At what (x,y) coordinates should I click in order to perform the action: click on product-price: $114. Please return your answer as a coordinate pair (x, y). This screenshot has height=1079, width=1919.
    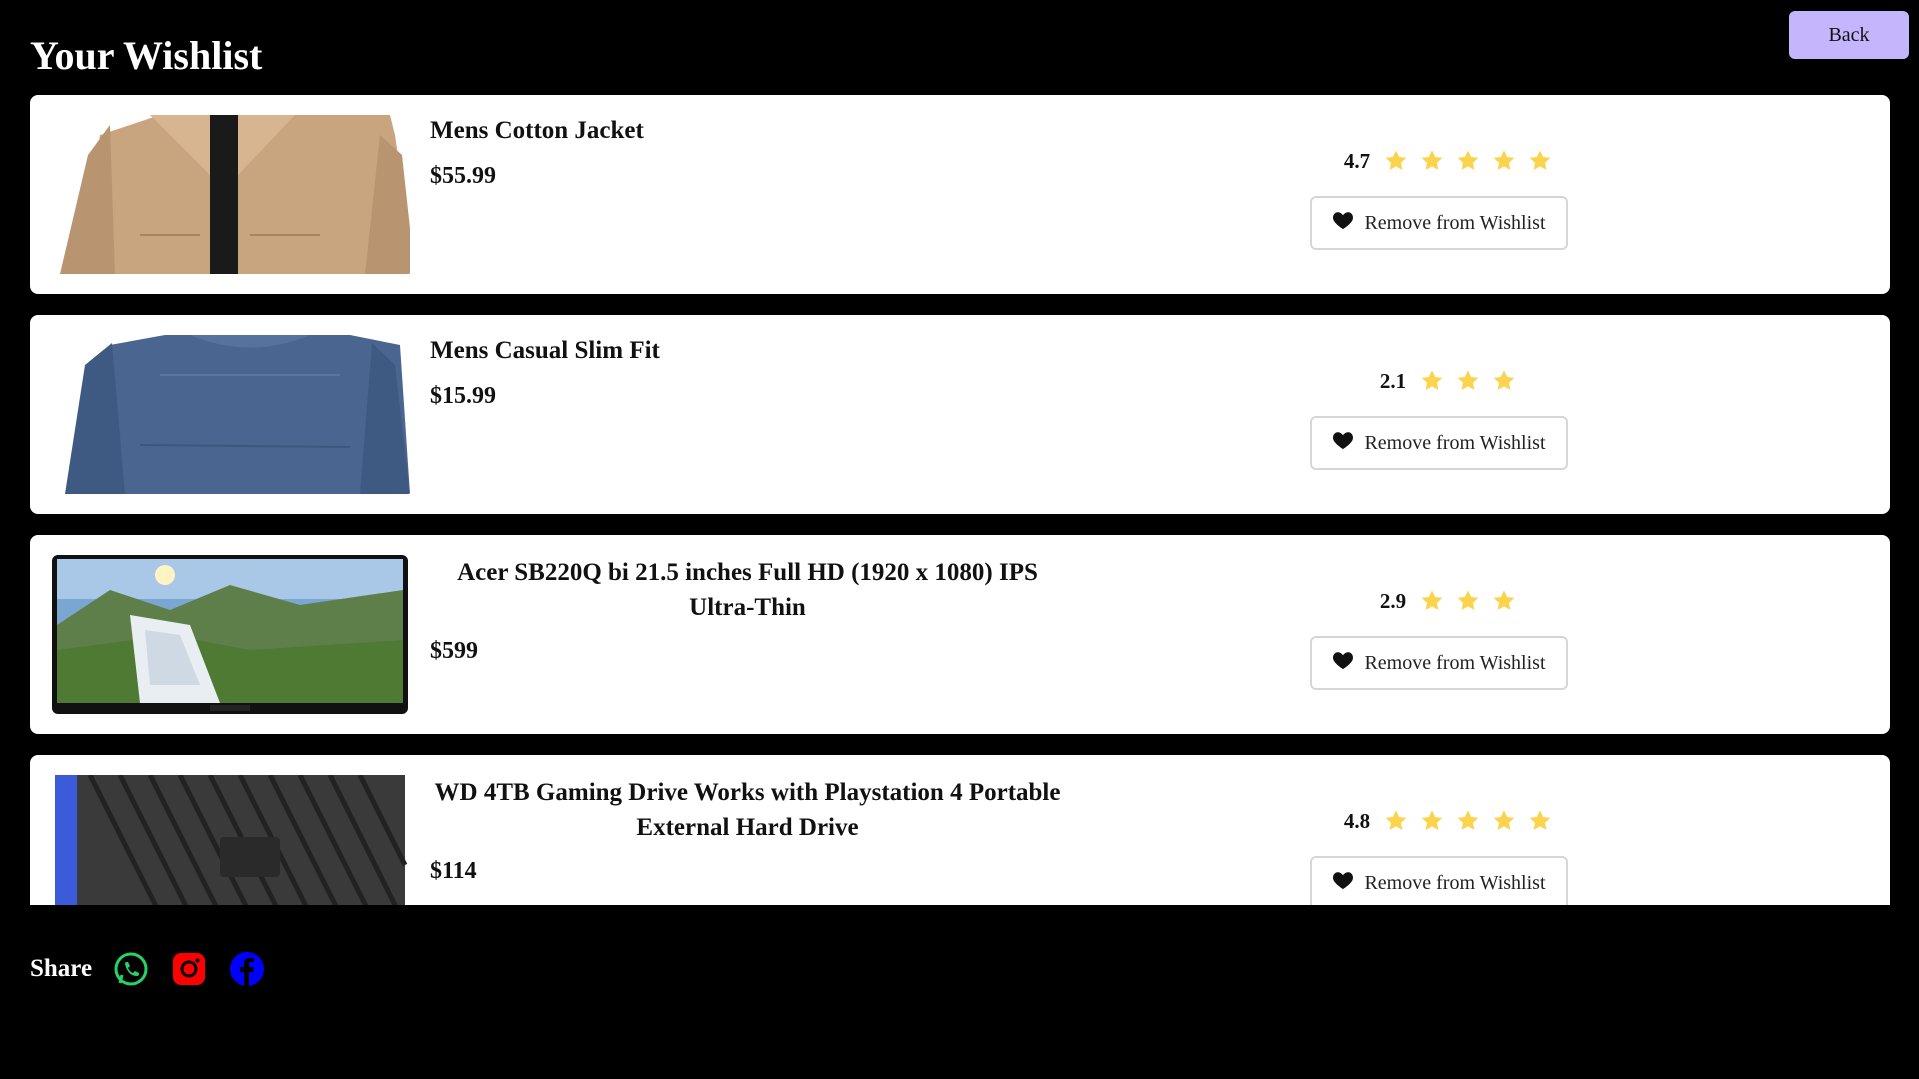
    Looking at the image, I should click on (453, 871).